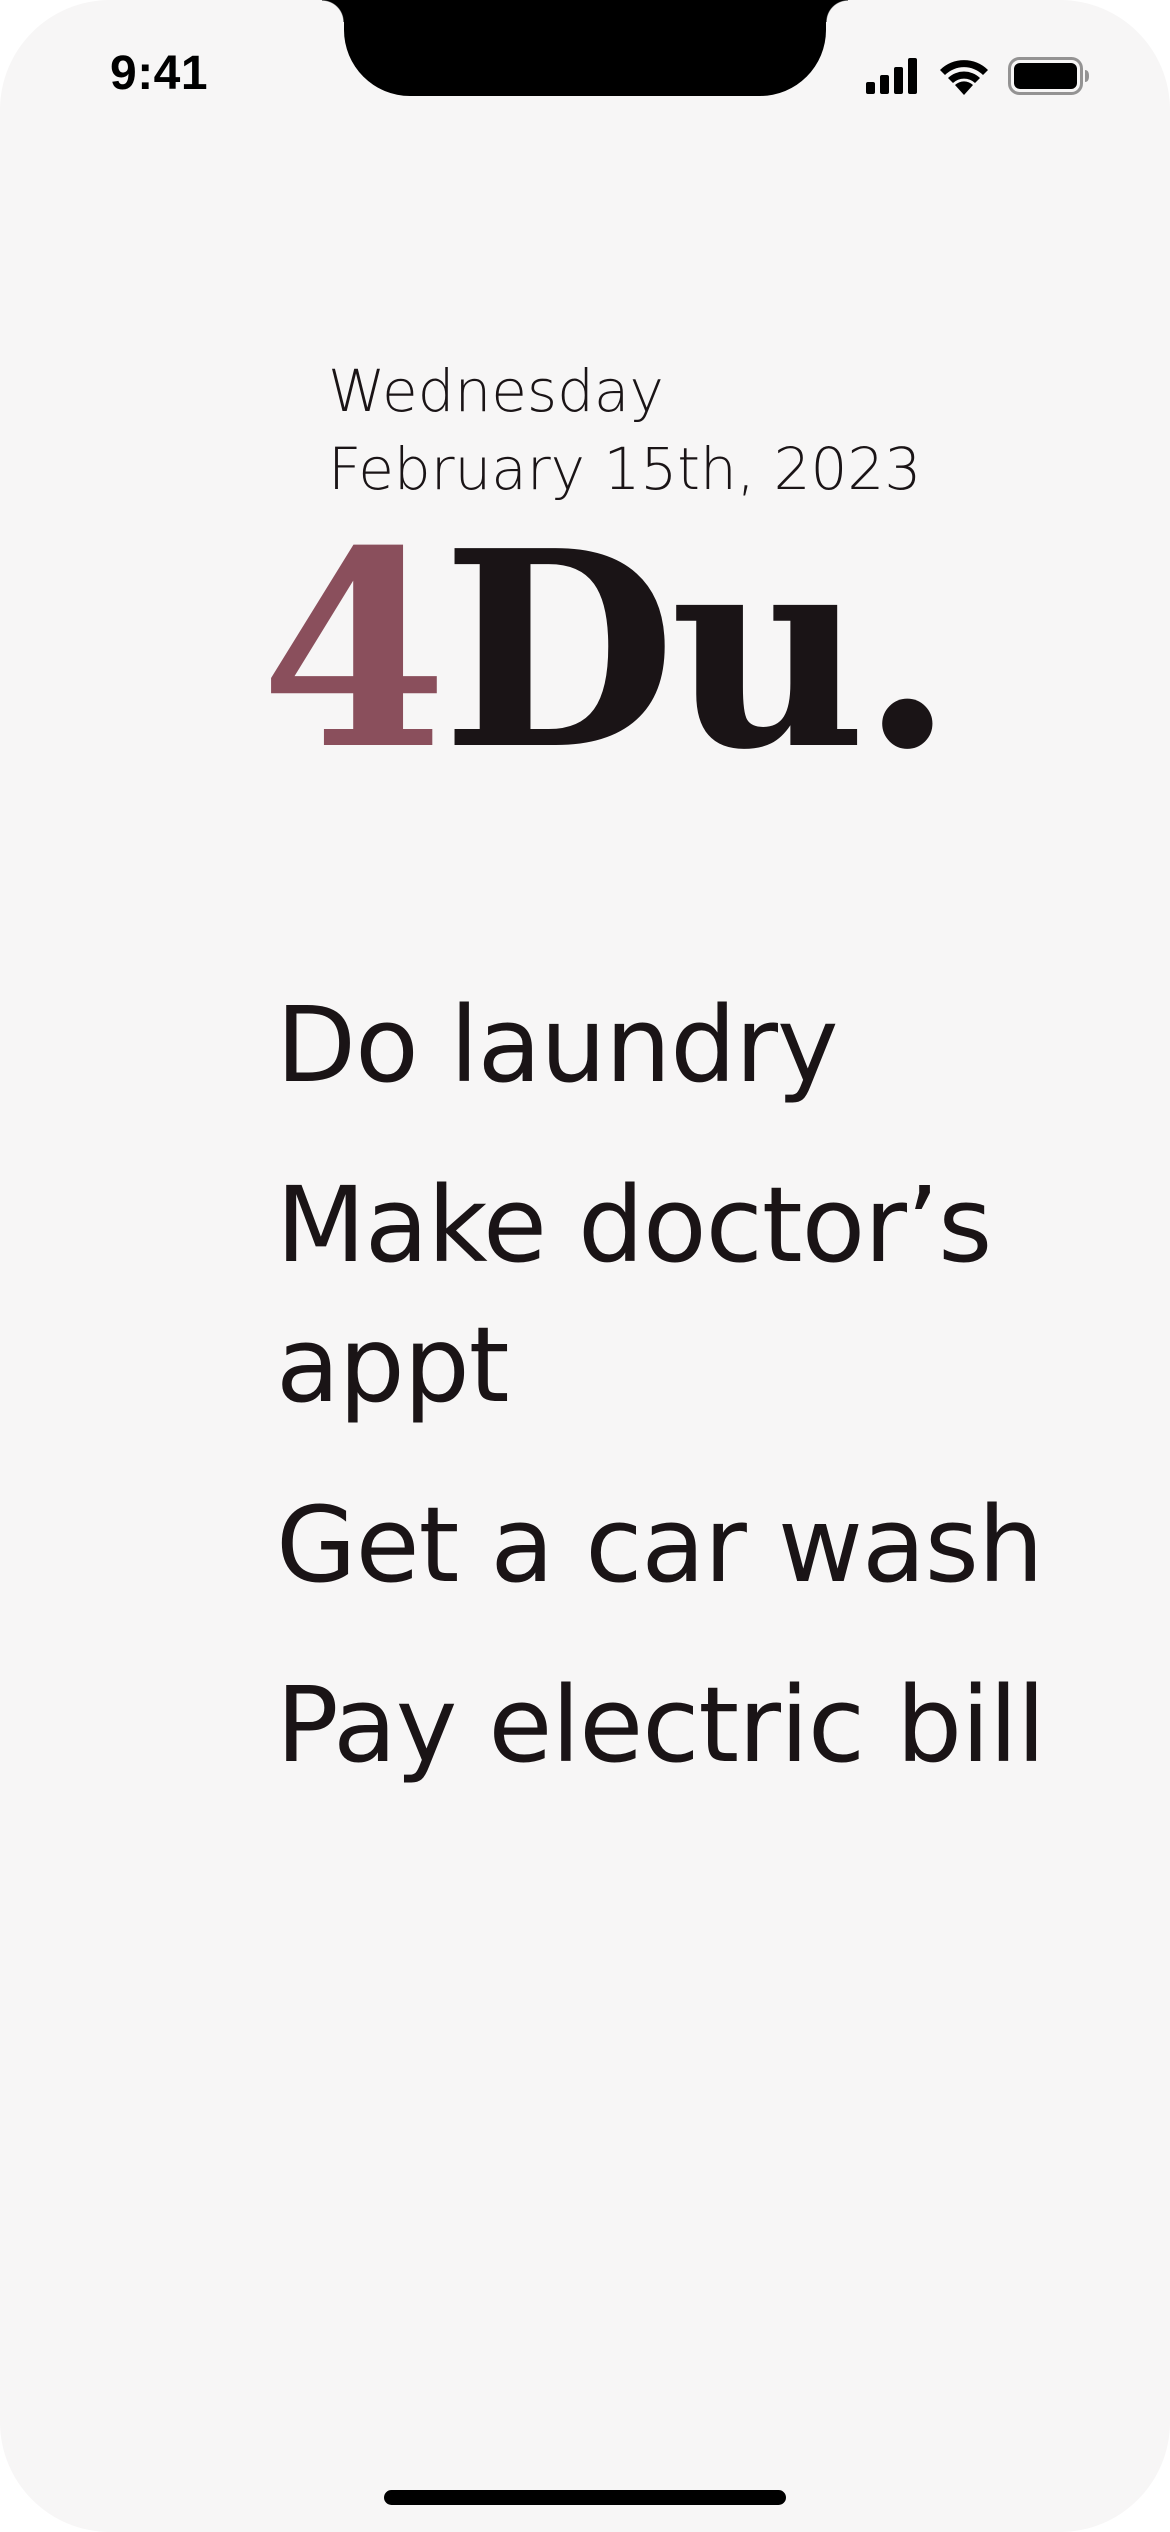 The height and width of the screenshot is (2532, 1170). What do you see at coordinates (706, 1545) in the screenshot?
I see `task-item: Get a car wash` at bounding box center [706, 1545].